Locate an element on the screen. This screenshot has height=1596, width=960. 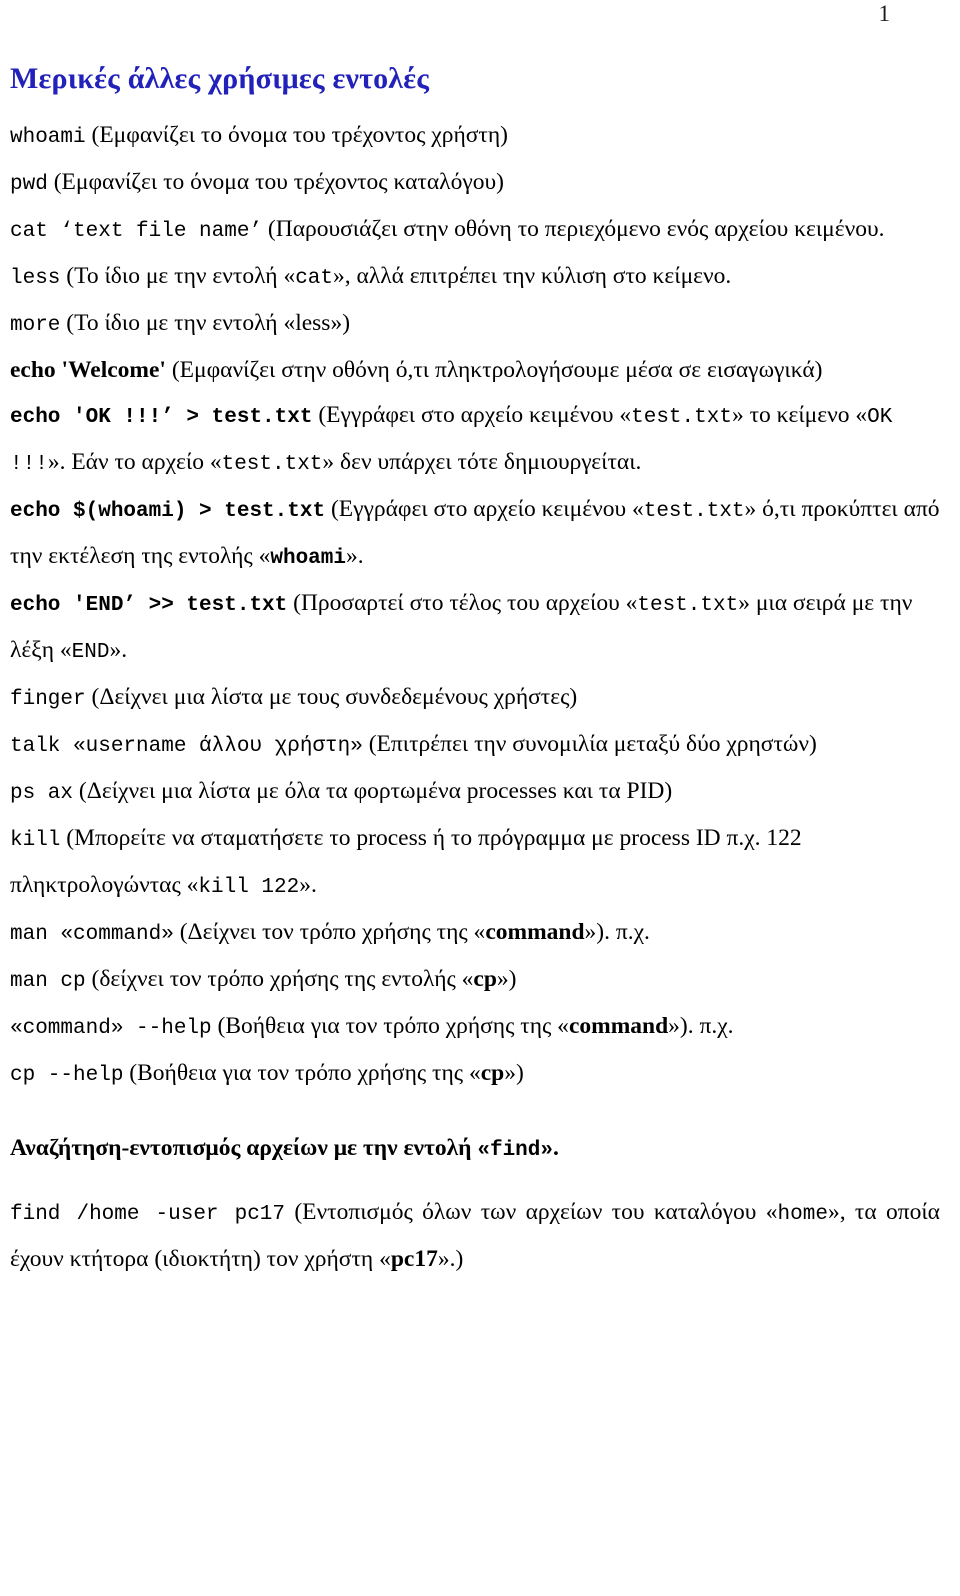
command-man-cp: man cp is located at coordinates (48, 981).